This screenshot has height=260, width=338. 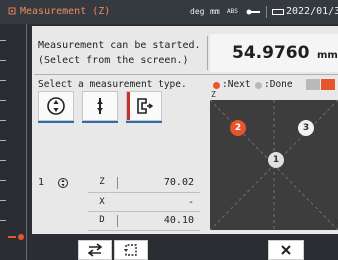 I want to click on rotate-icon, so click(x=130, y=250).